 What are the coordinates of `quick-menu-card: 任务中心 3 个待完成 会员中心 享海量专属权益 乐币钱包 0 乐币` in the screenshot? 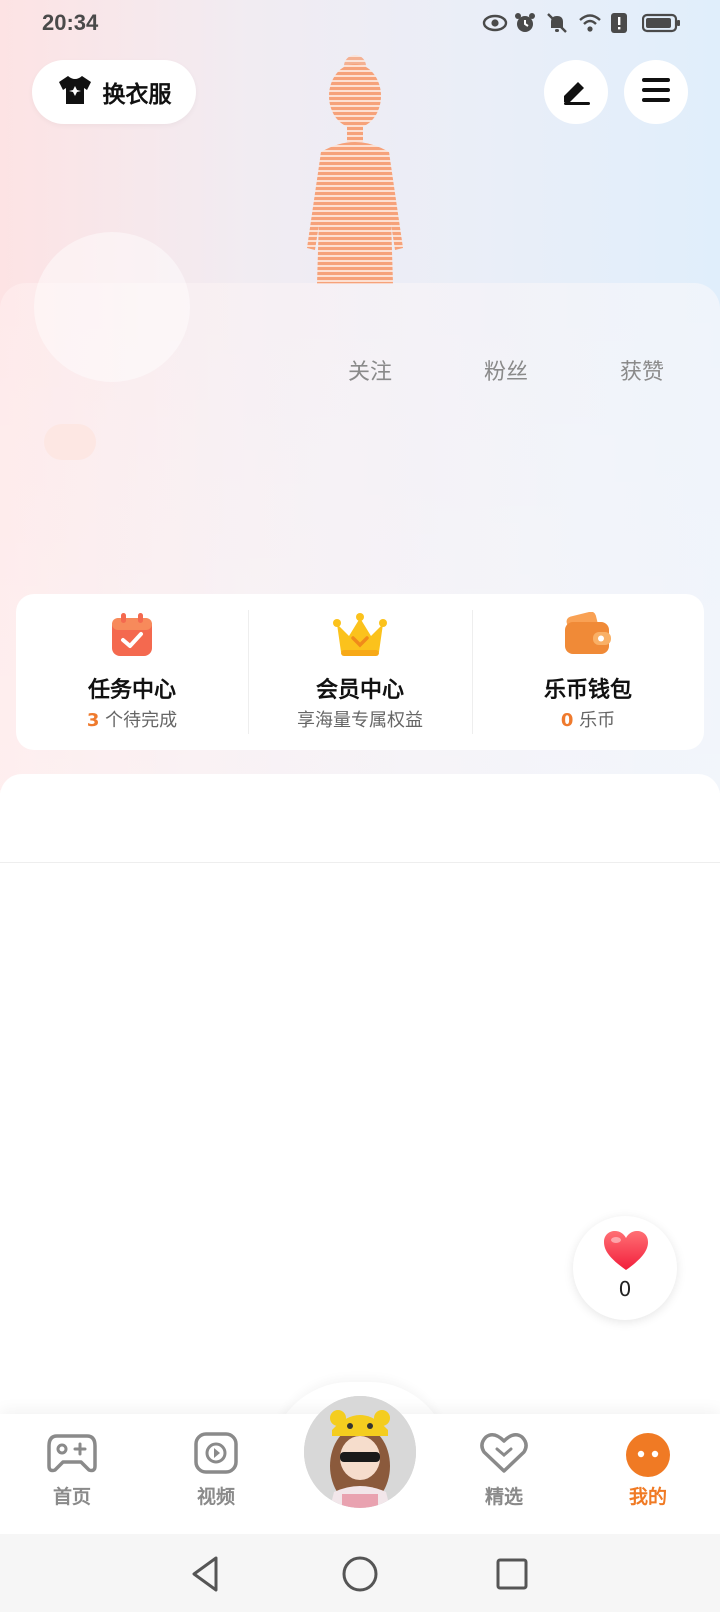 It's located at (360, 672).